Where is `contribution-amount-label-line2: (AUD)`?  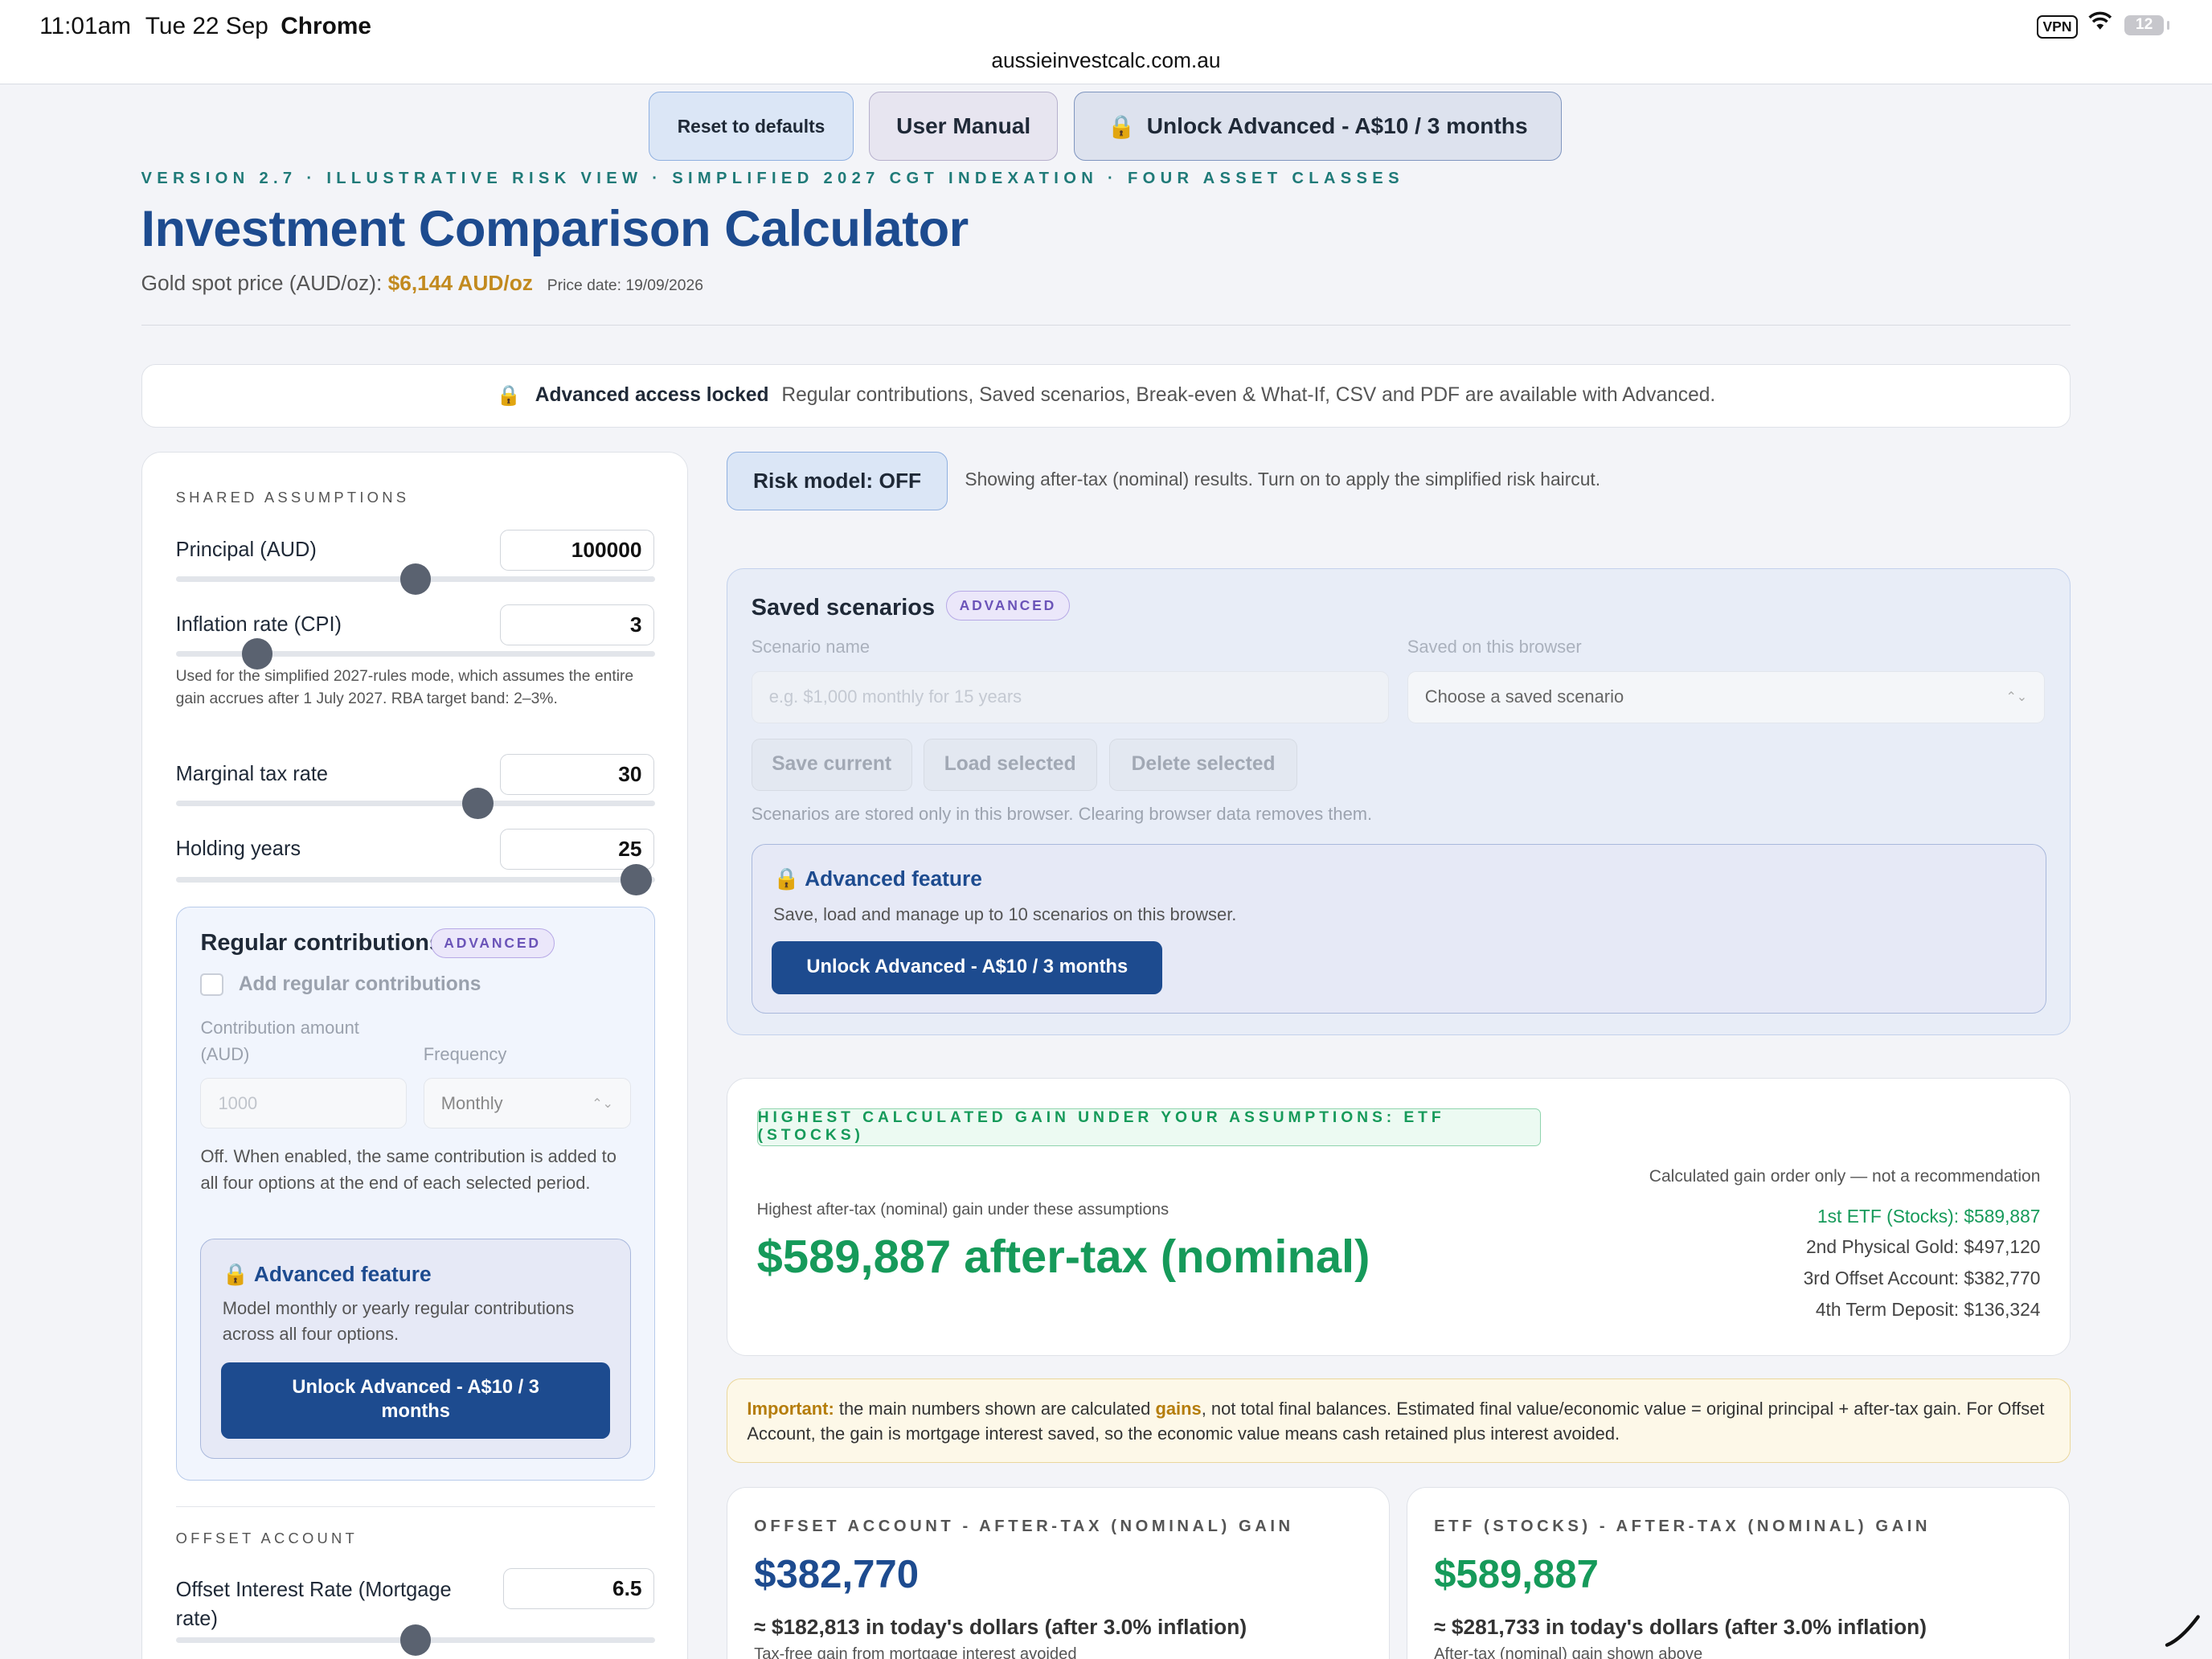 contribution-amount-label-line2: (AUD) is located at coordinates (225, 1054).